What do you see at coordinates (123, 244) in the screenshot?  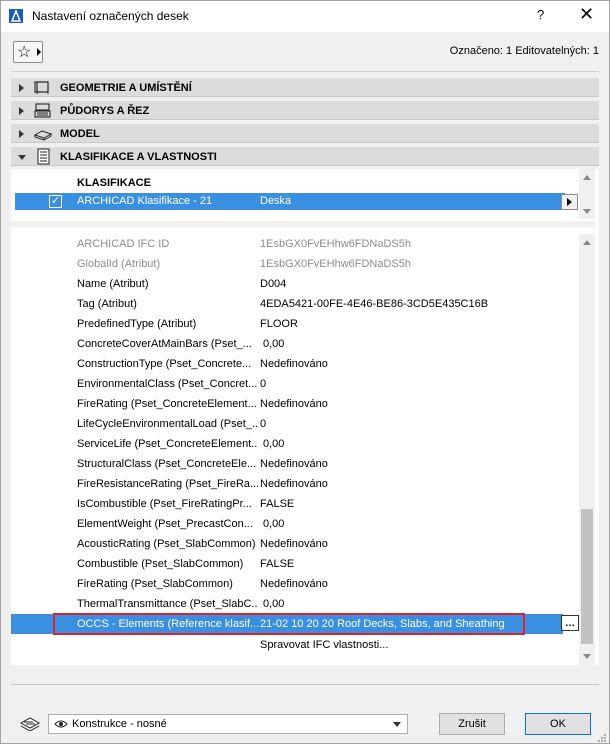 I see `property-name: ARCHICAD IFC ID` at bounding box center [123, 244].